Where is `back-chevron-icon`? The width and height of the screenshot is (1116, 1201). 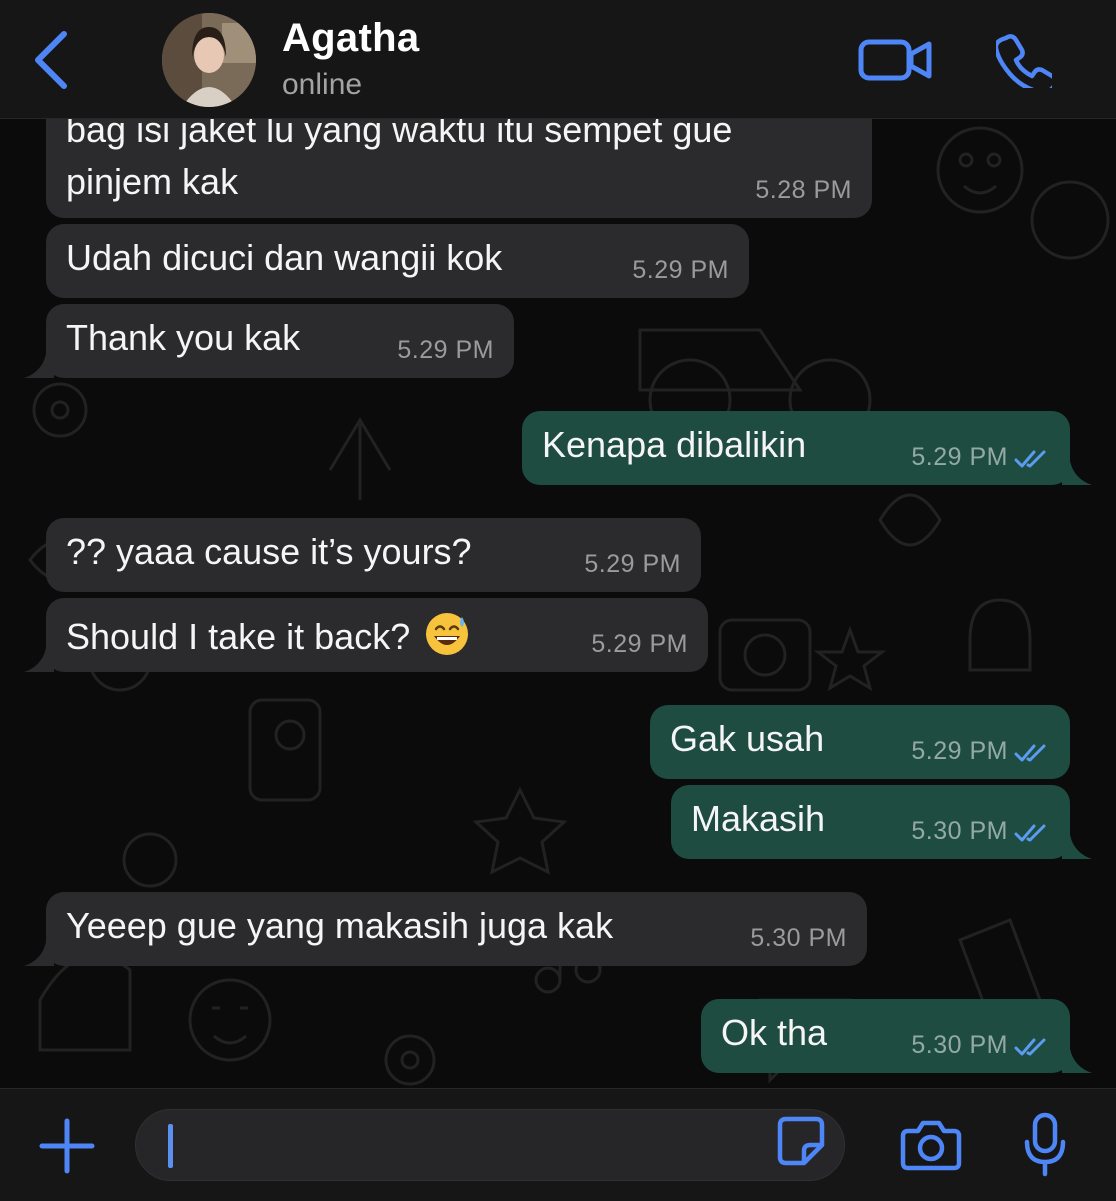
back-chevron-icon is located at coordinates (52, 60).